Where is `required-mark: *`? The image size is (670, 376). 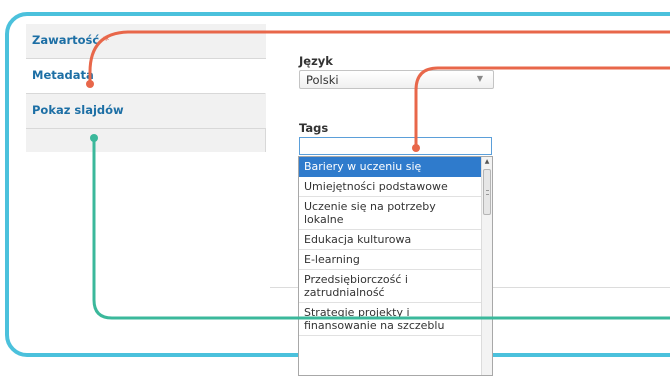
required-mark: * is located at coordinates (106, 40).